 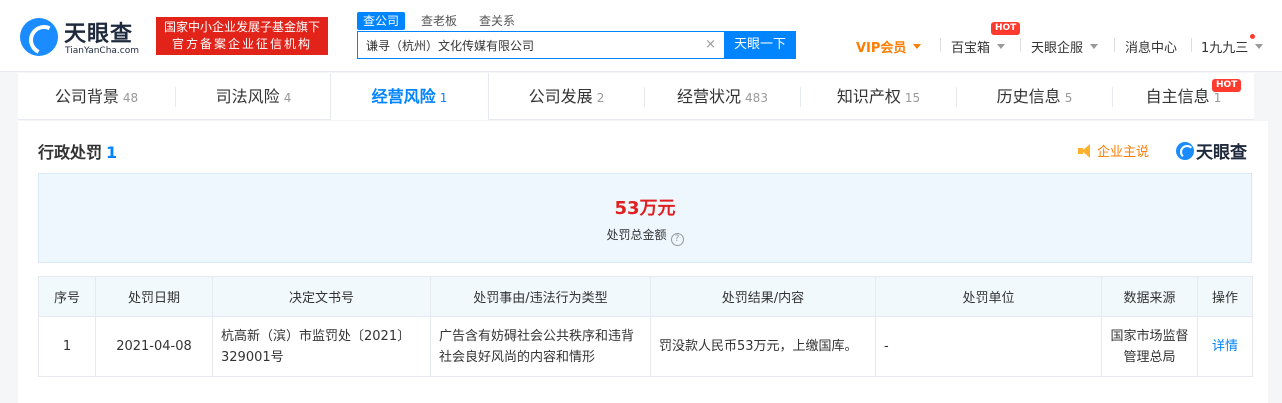 What do you see at coordinates (381, 21) in the screenshot?
I see `search-tab-company: 查公司` at bounding box center [381, 21].